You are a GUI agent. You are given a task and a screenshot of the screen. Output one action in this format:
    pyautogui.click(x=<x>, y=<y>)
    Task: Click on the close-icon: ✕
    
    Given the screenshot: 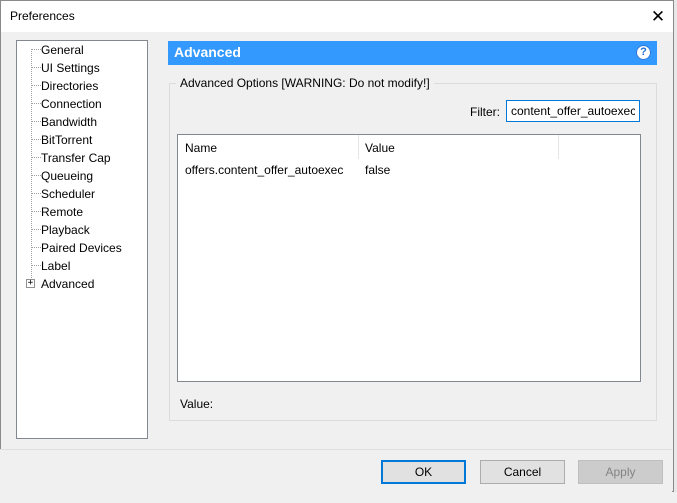 What is the action you would take?
    pyautogui.click(x=658, y=16)
    